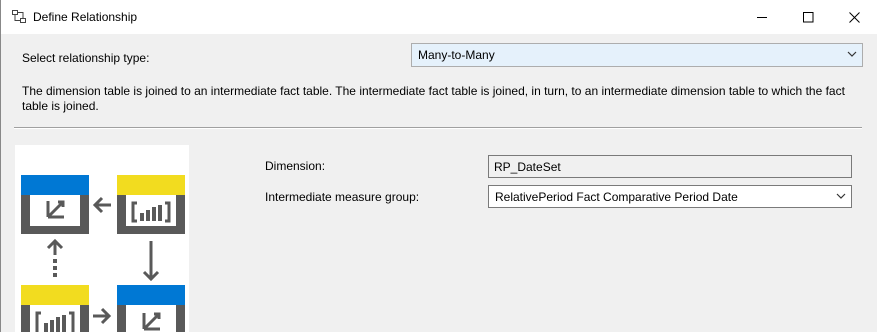 This screenshot has height=332, width=877. I want to click on arrow-up-dotted-icon, so click(55, 257).